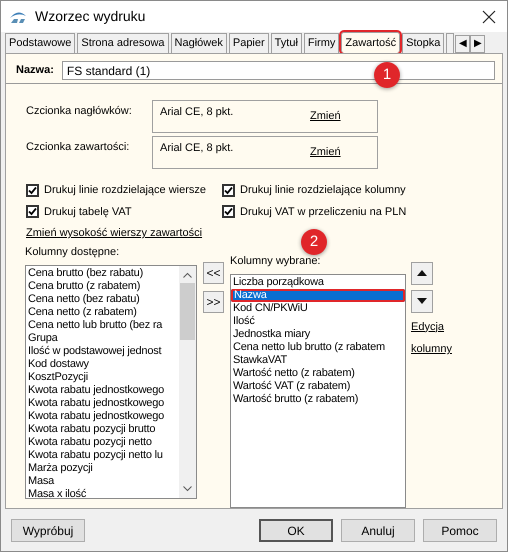  Describe the element at coordinates (103, 286) in the screenshot. I see `list-item: Cena brutto (z rabatem)` at that location.